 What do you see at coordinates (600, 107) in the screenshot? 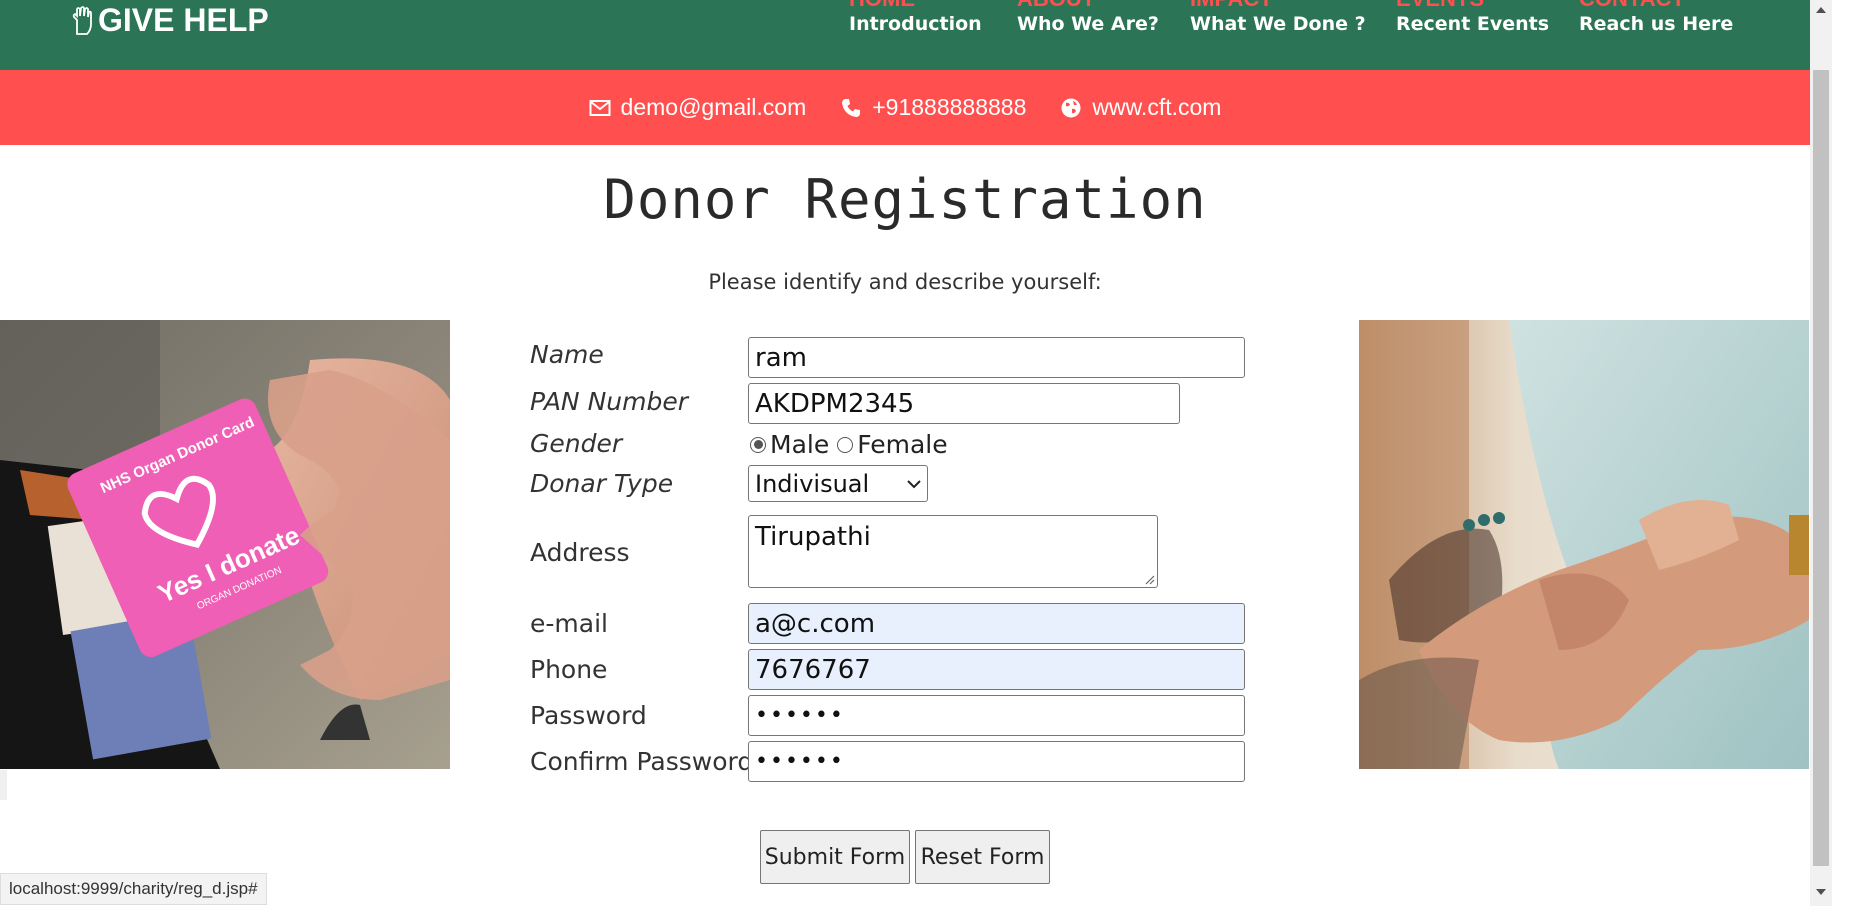
I see `envelope-icon` at bounding box center [600, 107].